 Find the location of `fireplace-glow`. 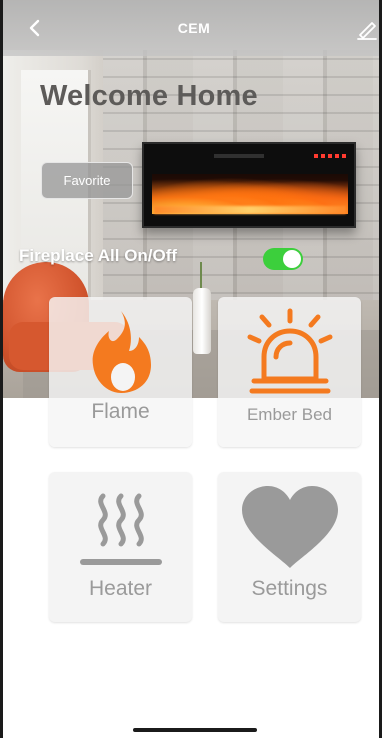

fireplace-glow is located at coordinates (250, 210).